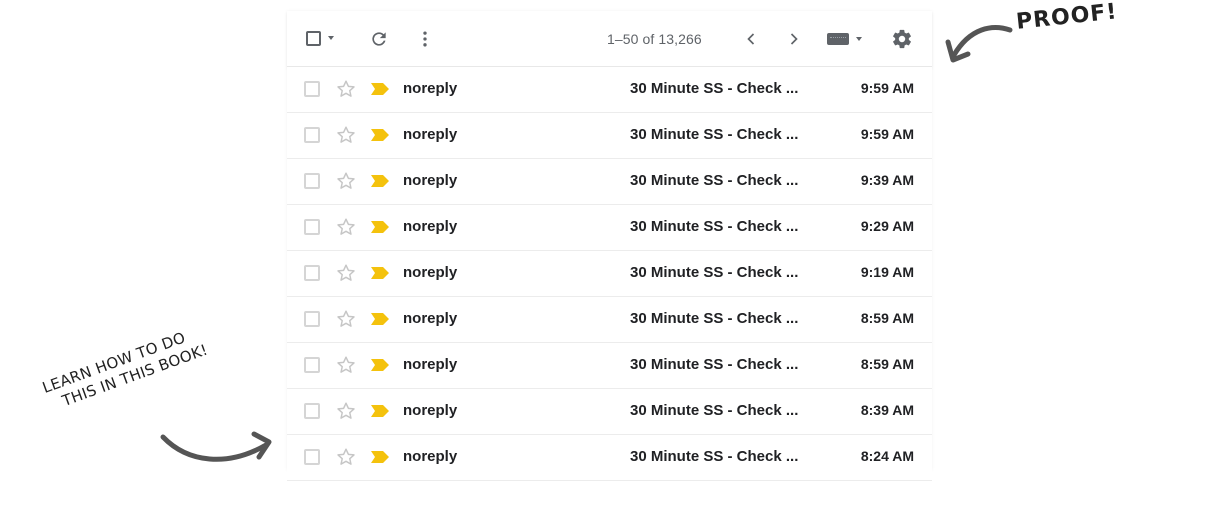 The image size is (1230, 514). I want to click on checkbox-icon, so click(313, 38).